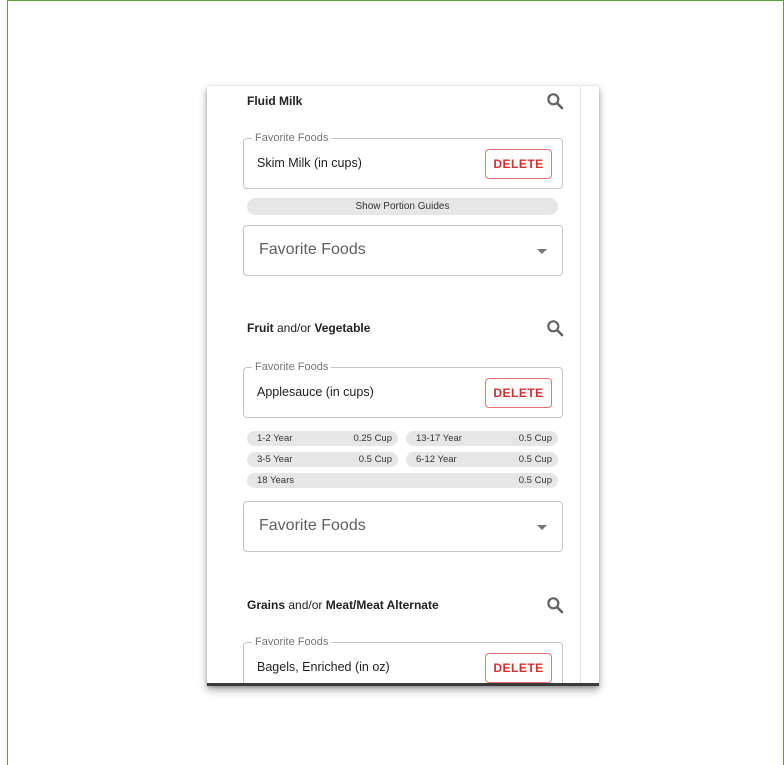  What do you see at coordinates (309, 163) in the screenshot?
I see `favorite-food-value: Skim Milk (in cups)` at bounding box center [309, 163].